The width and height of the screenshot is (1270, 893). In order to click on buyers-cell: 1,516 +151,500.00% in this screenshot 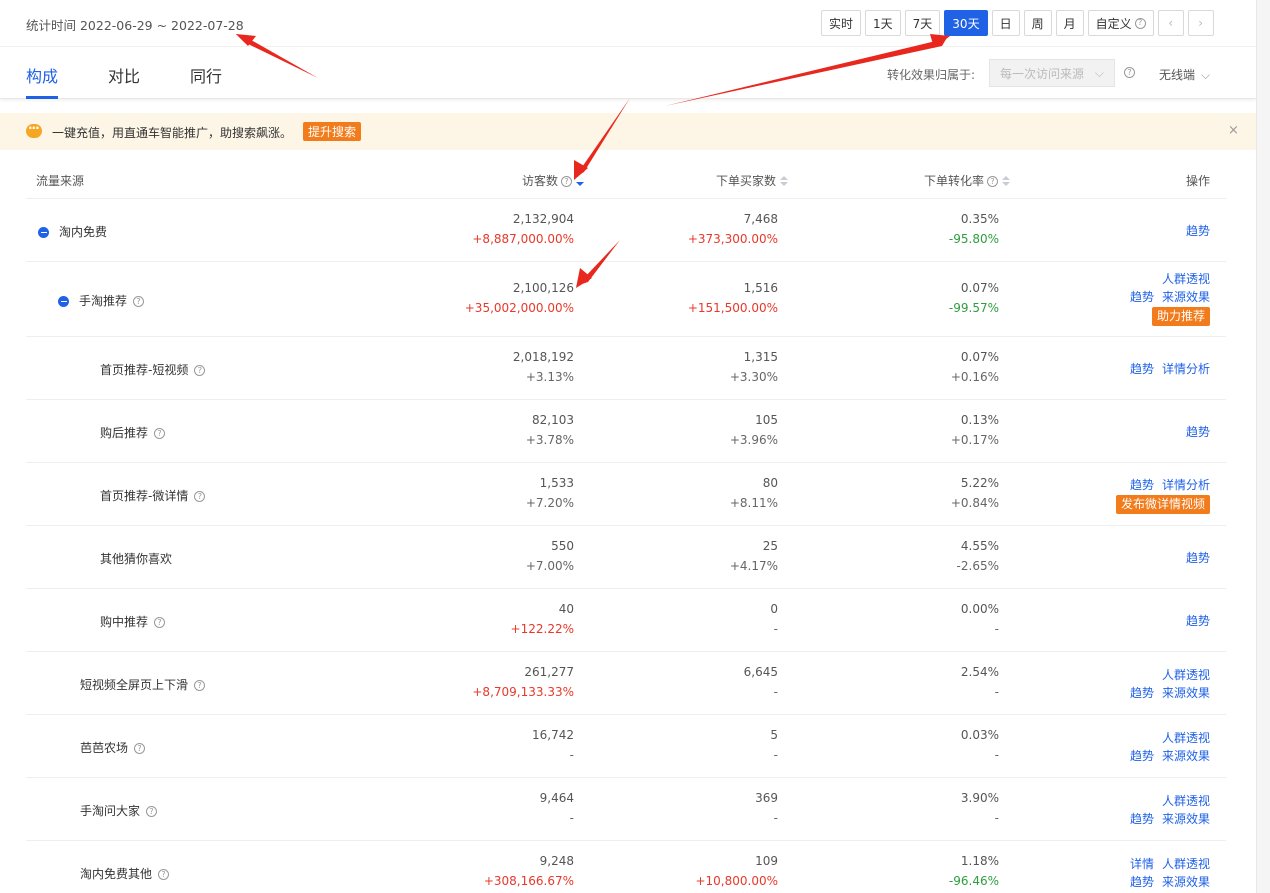, I will do `click(733, 298)`.